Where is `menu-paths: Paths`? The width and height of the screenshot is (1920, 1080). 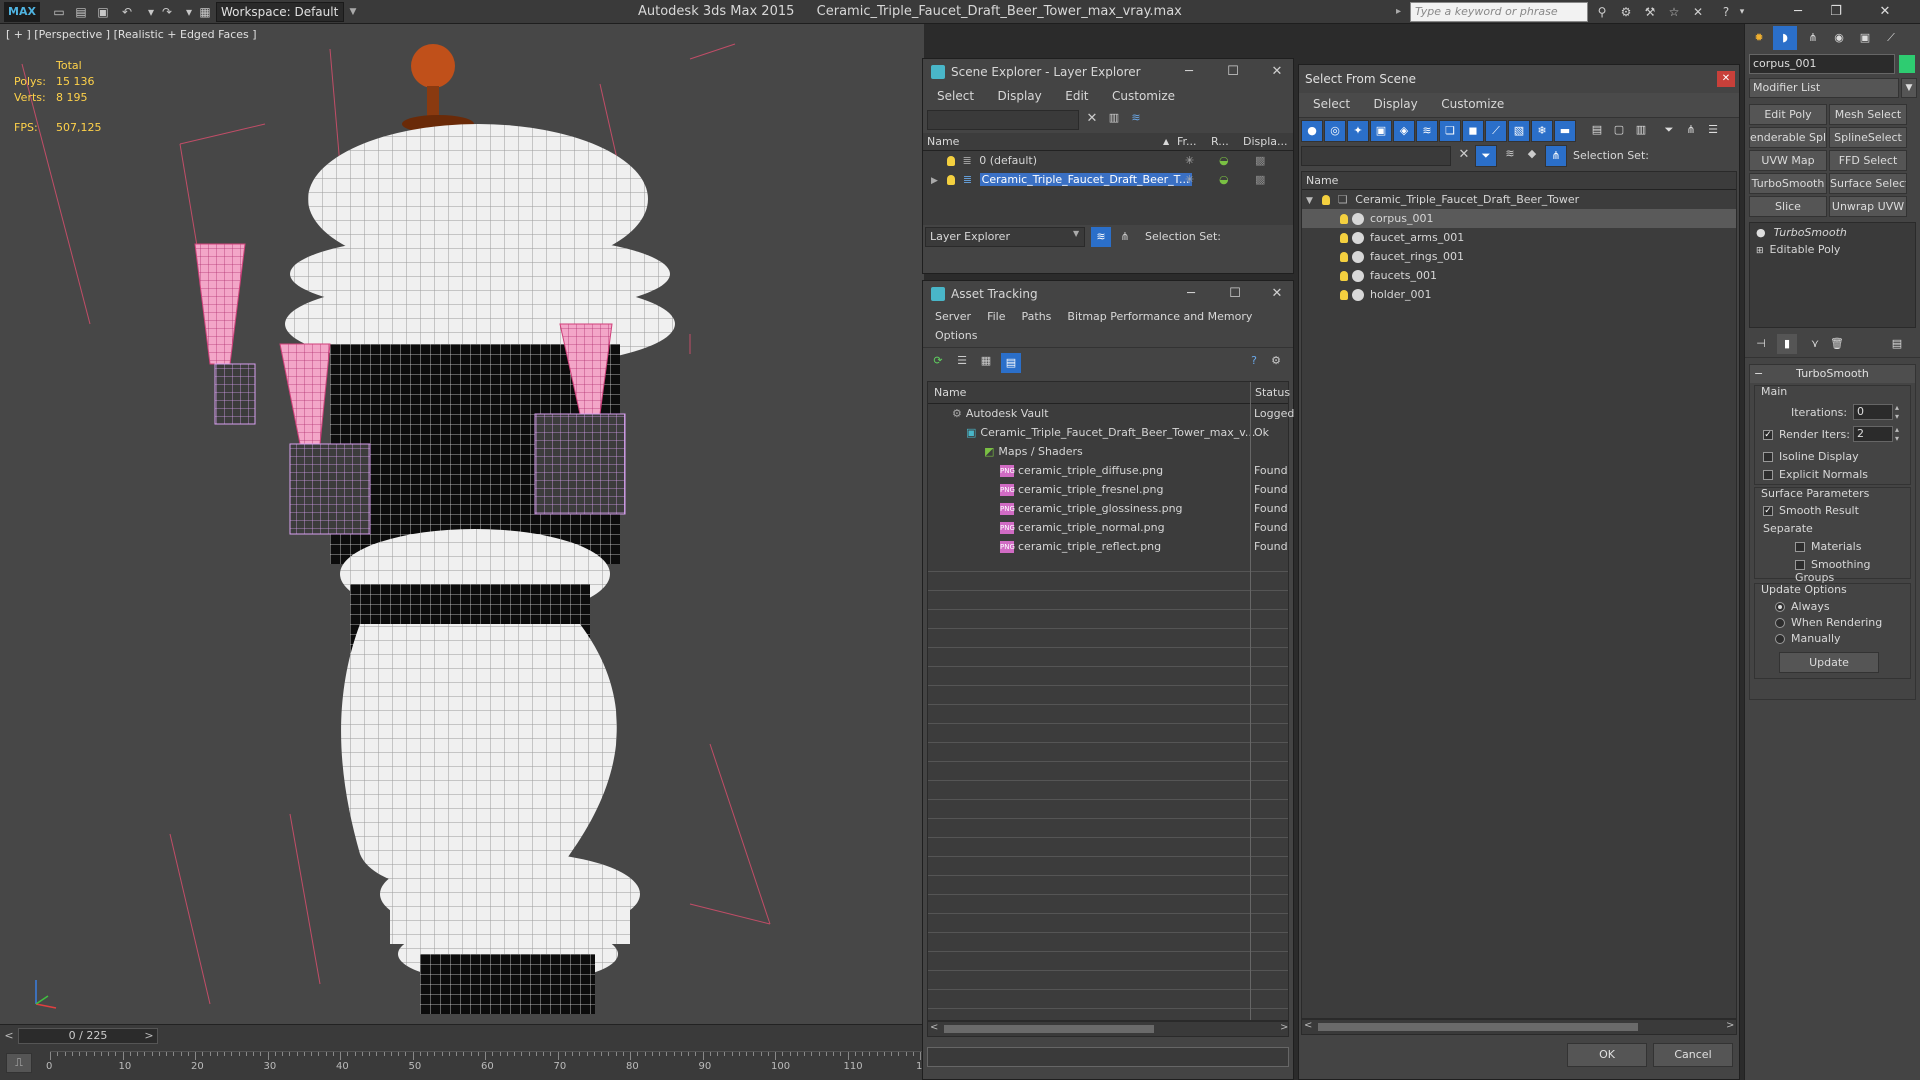 menu-paths: Paths is located at coordinates (1037, 316).